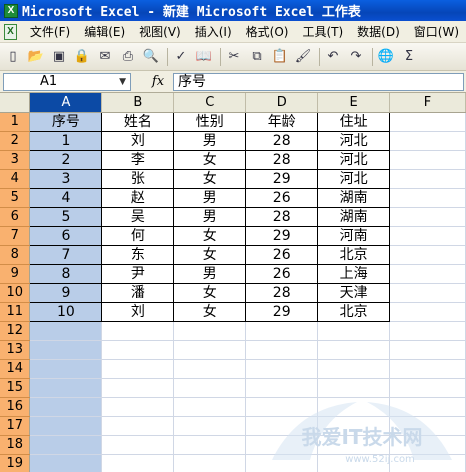  Describe the element at coordinates (354, 388) in the screenshot. I see `cell-e15` at that location.